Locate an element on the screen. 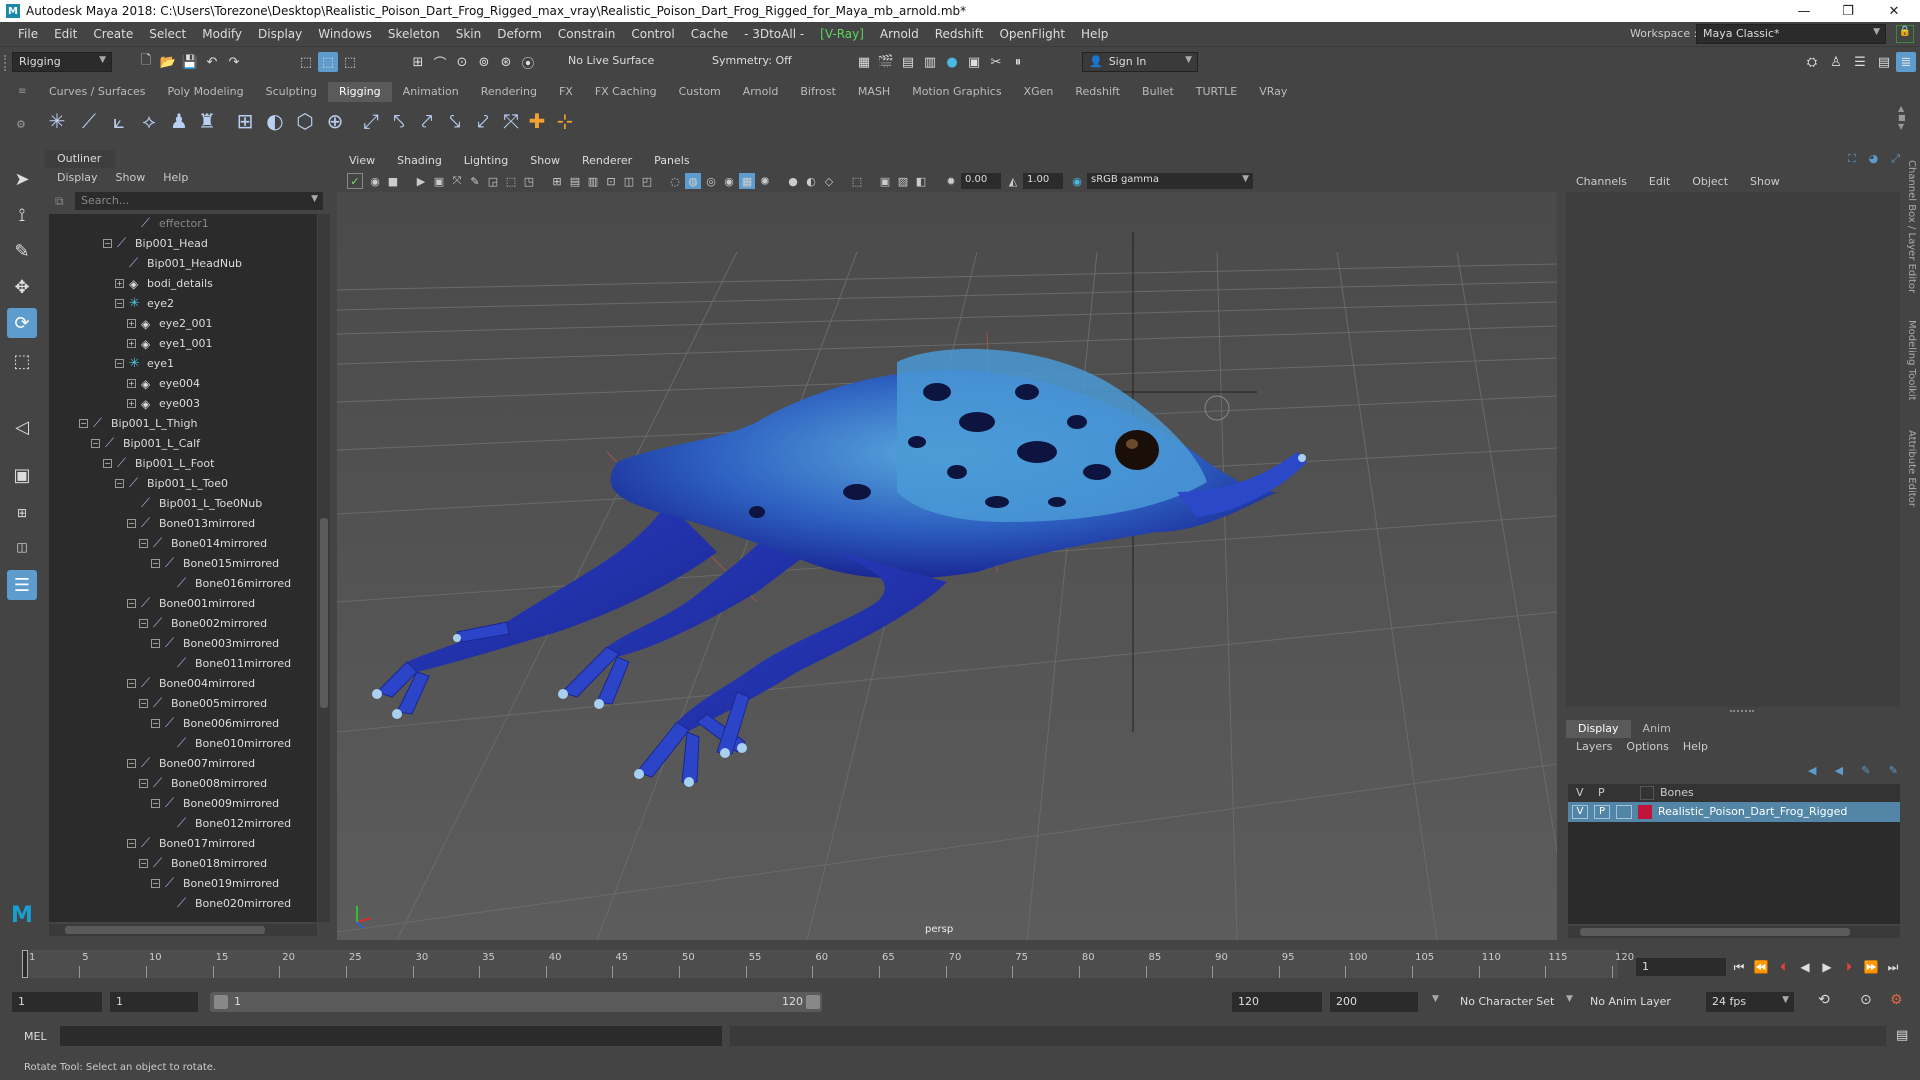 The width and height of the screenshot is (1920, 1080). orient-constraint-icon: ⤤ is located at coordinates (427, 121).